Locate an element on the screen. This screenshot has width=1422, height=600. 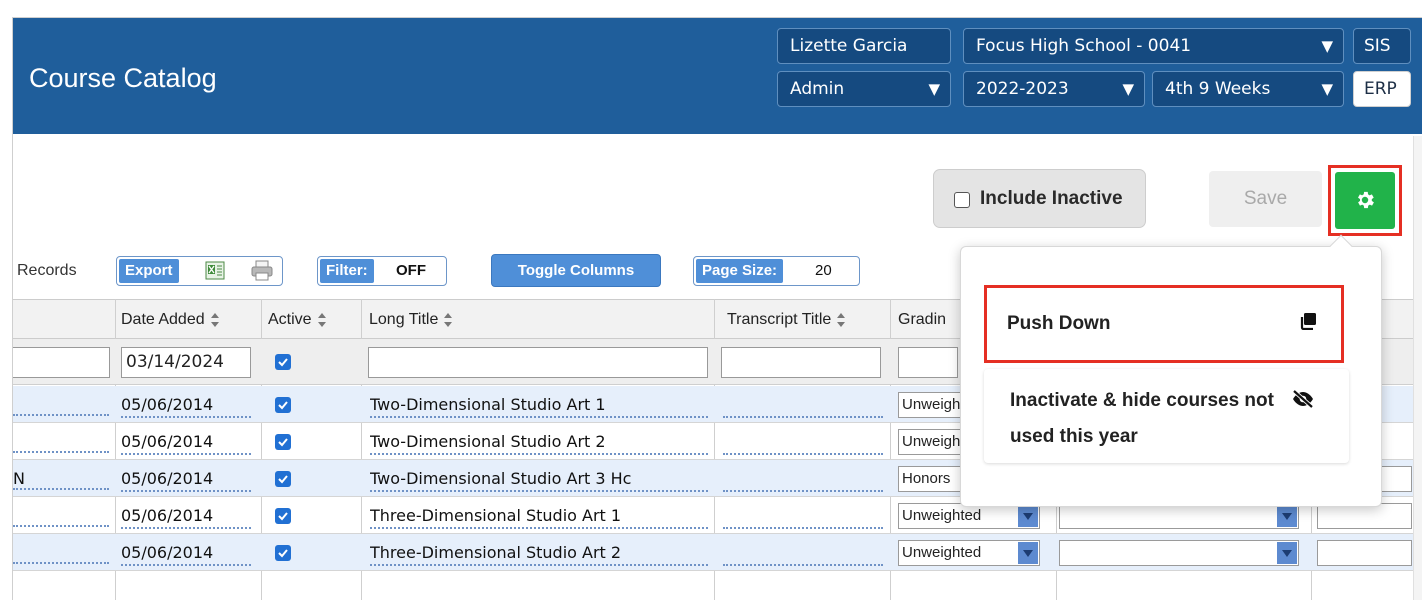
gear-button is located at coordinates (1365, 200).